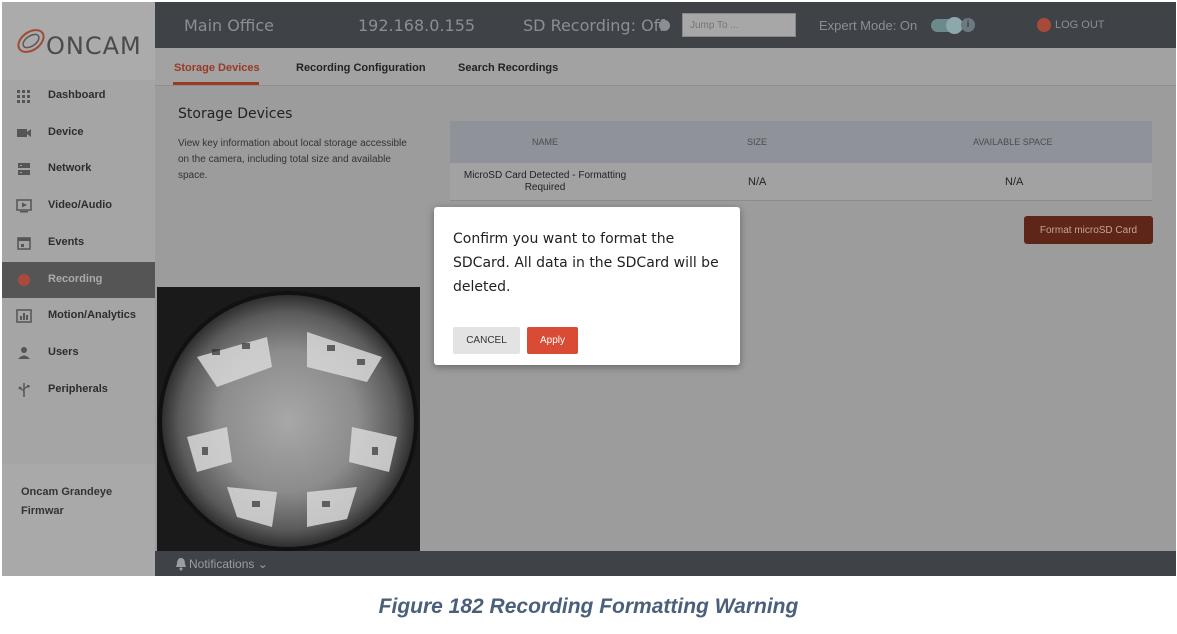 Image resolution: width=1177 pixels, height=634 pixels. What do you see at coordinates (1013, 142) in the screenshot?
I see `column-header-available-space: AVAILABLE SPACE` at bounding box center [1013, 142].